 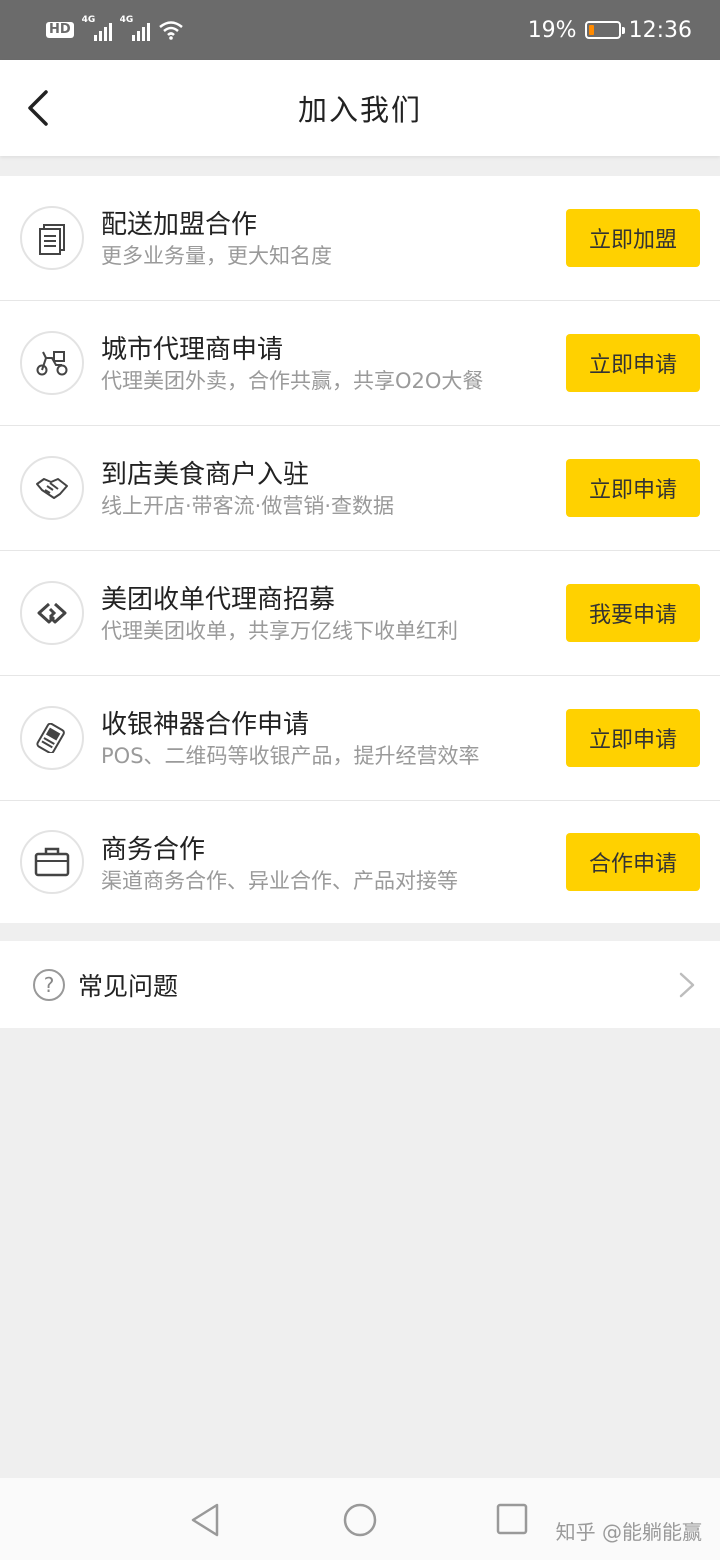 I want to click on status-right: 19% 12:36, so click(x=610, y=30).